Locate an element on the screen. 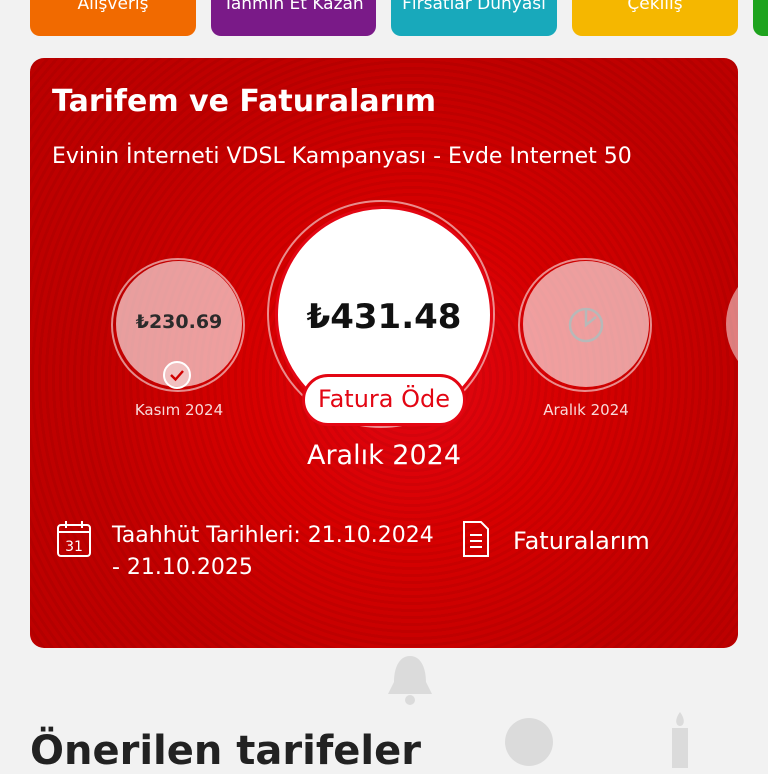 Image resolution: width=768 pixels, height=774 pixels. next-bill-bubble is located at coordinates (586, 324).